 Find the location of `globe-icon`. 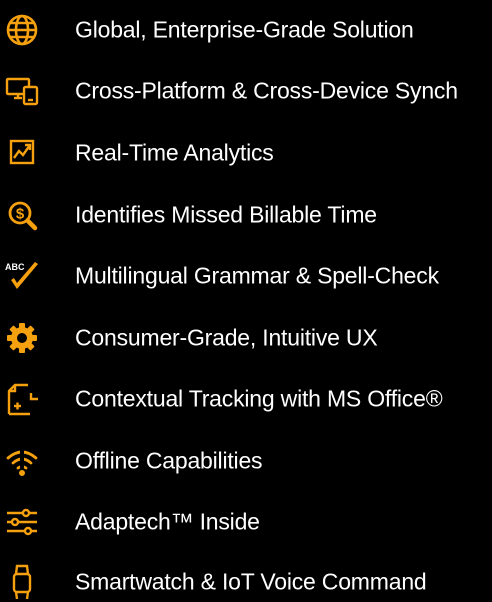

globe-icon is located at coordinates (22, 30).